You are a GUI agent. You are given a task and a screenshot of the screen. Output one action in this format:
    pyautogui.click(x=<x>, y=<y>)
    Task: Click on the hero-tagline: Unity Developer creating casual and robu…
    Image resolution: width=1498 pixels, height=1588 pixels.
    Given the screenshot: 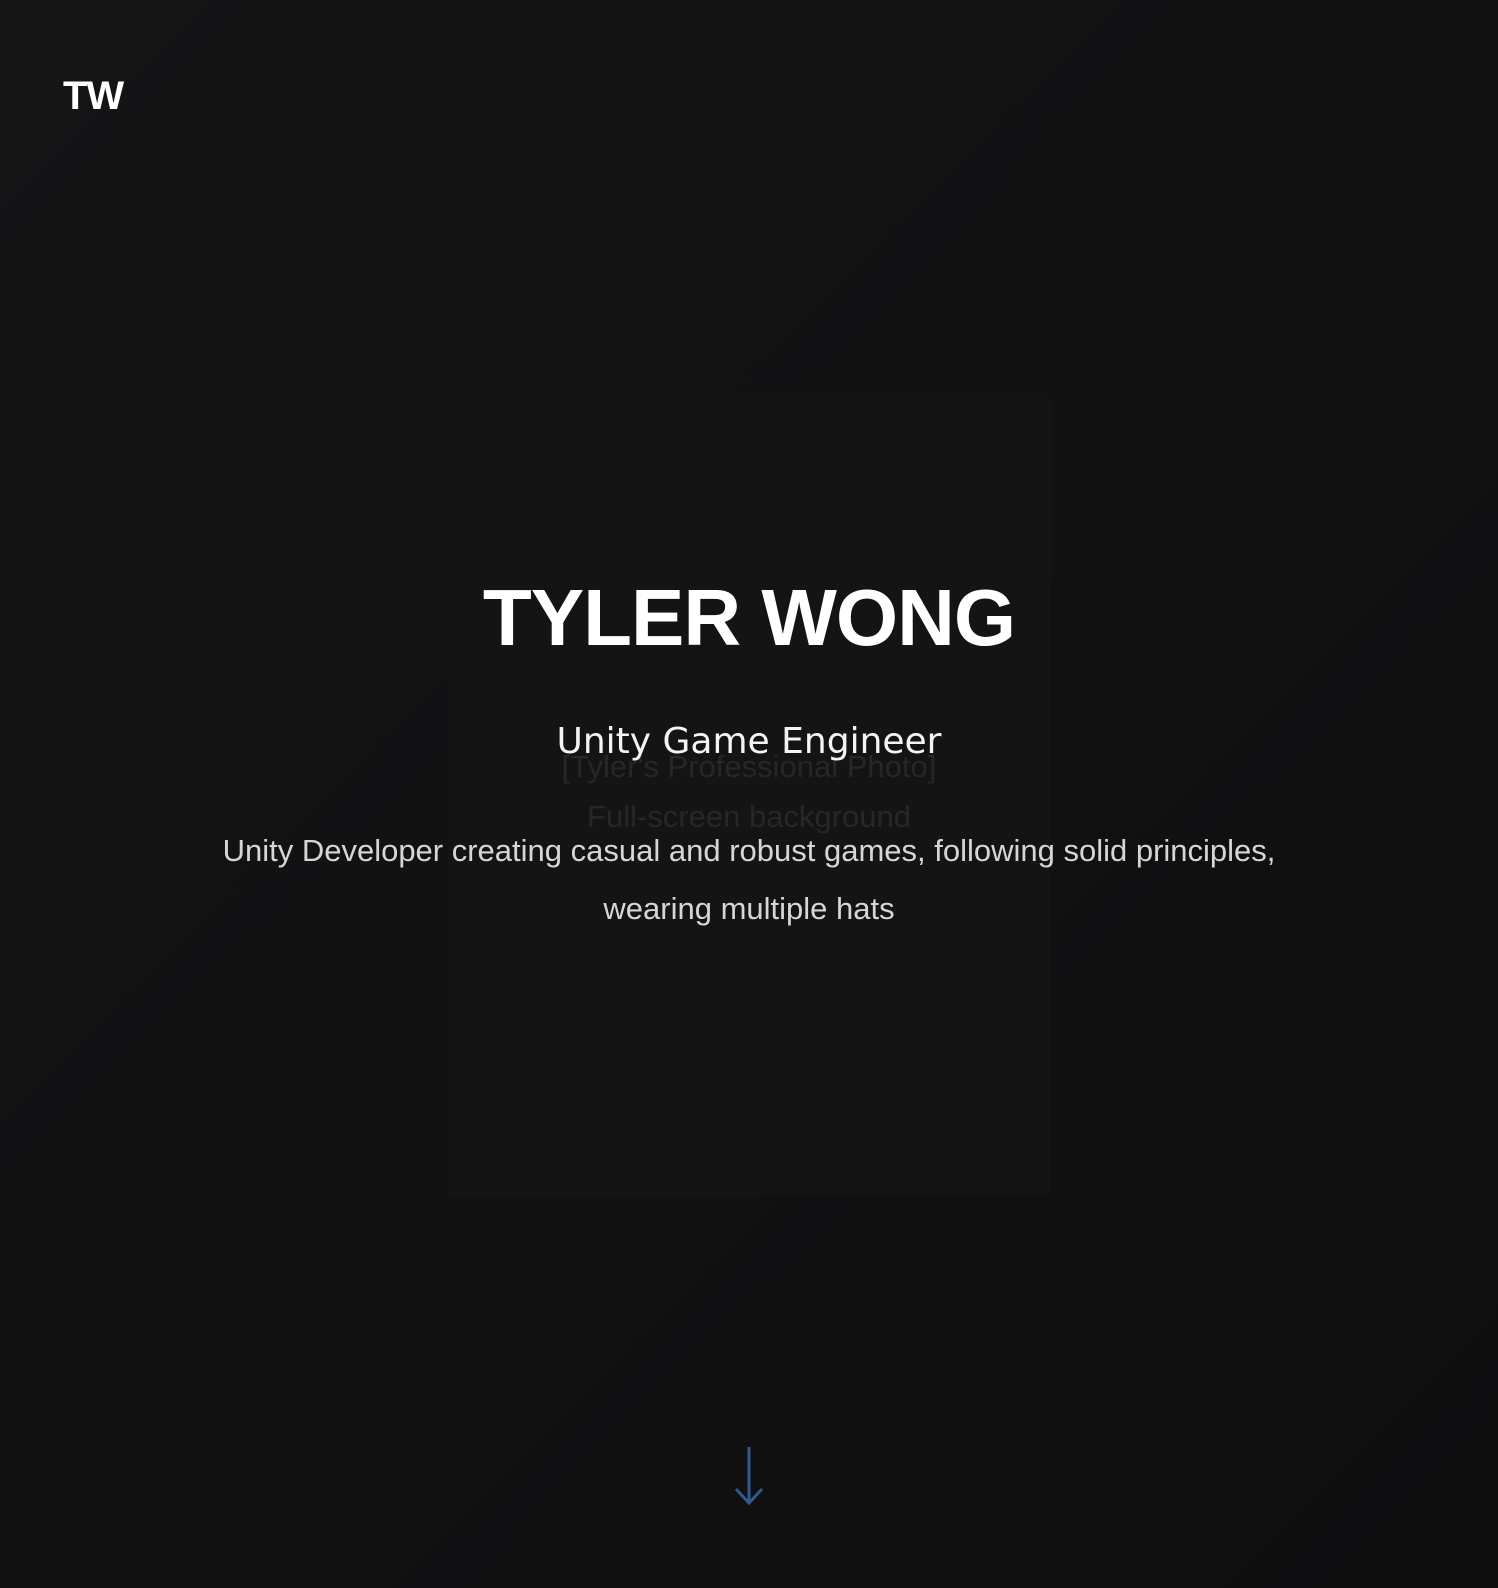 What is the action you would take?
    pyautogui.click(x=749, y=879)
    